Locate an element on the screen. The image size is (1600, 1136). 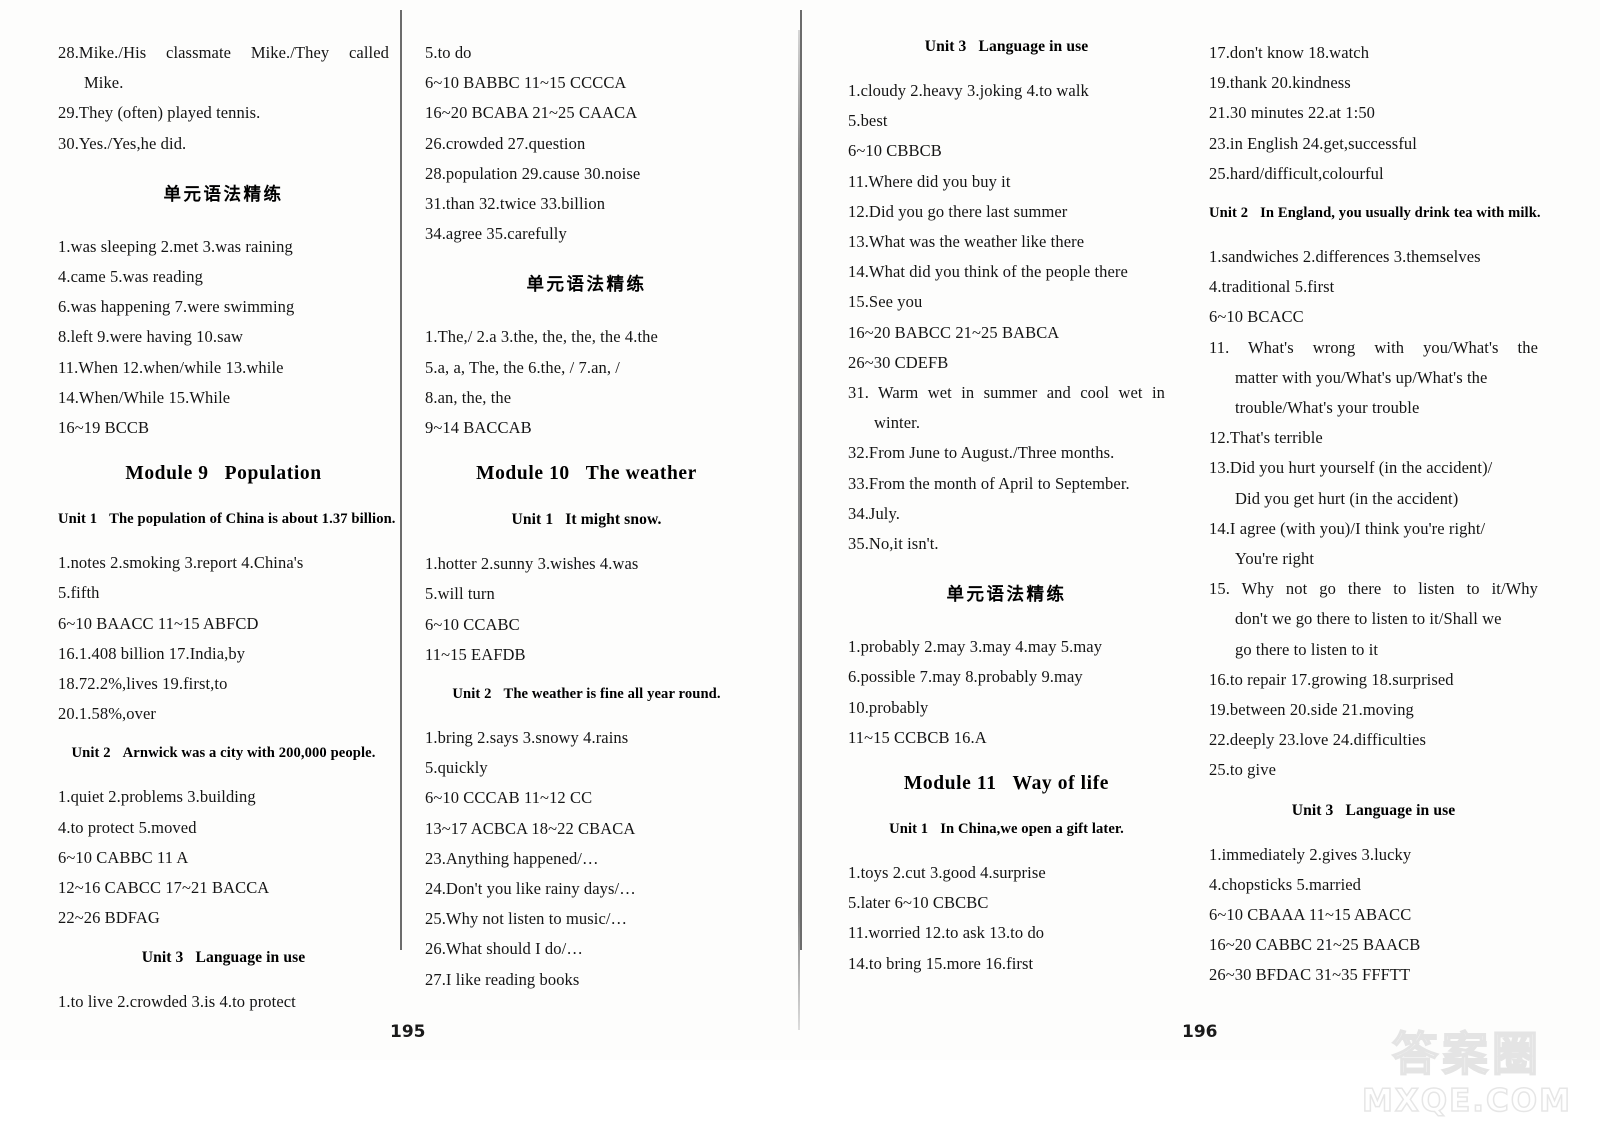
answer-line: 11. What's wrong with you/What's the is located at coordinates (1373, 347).